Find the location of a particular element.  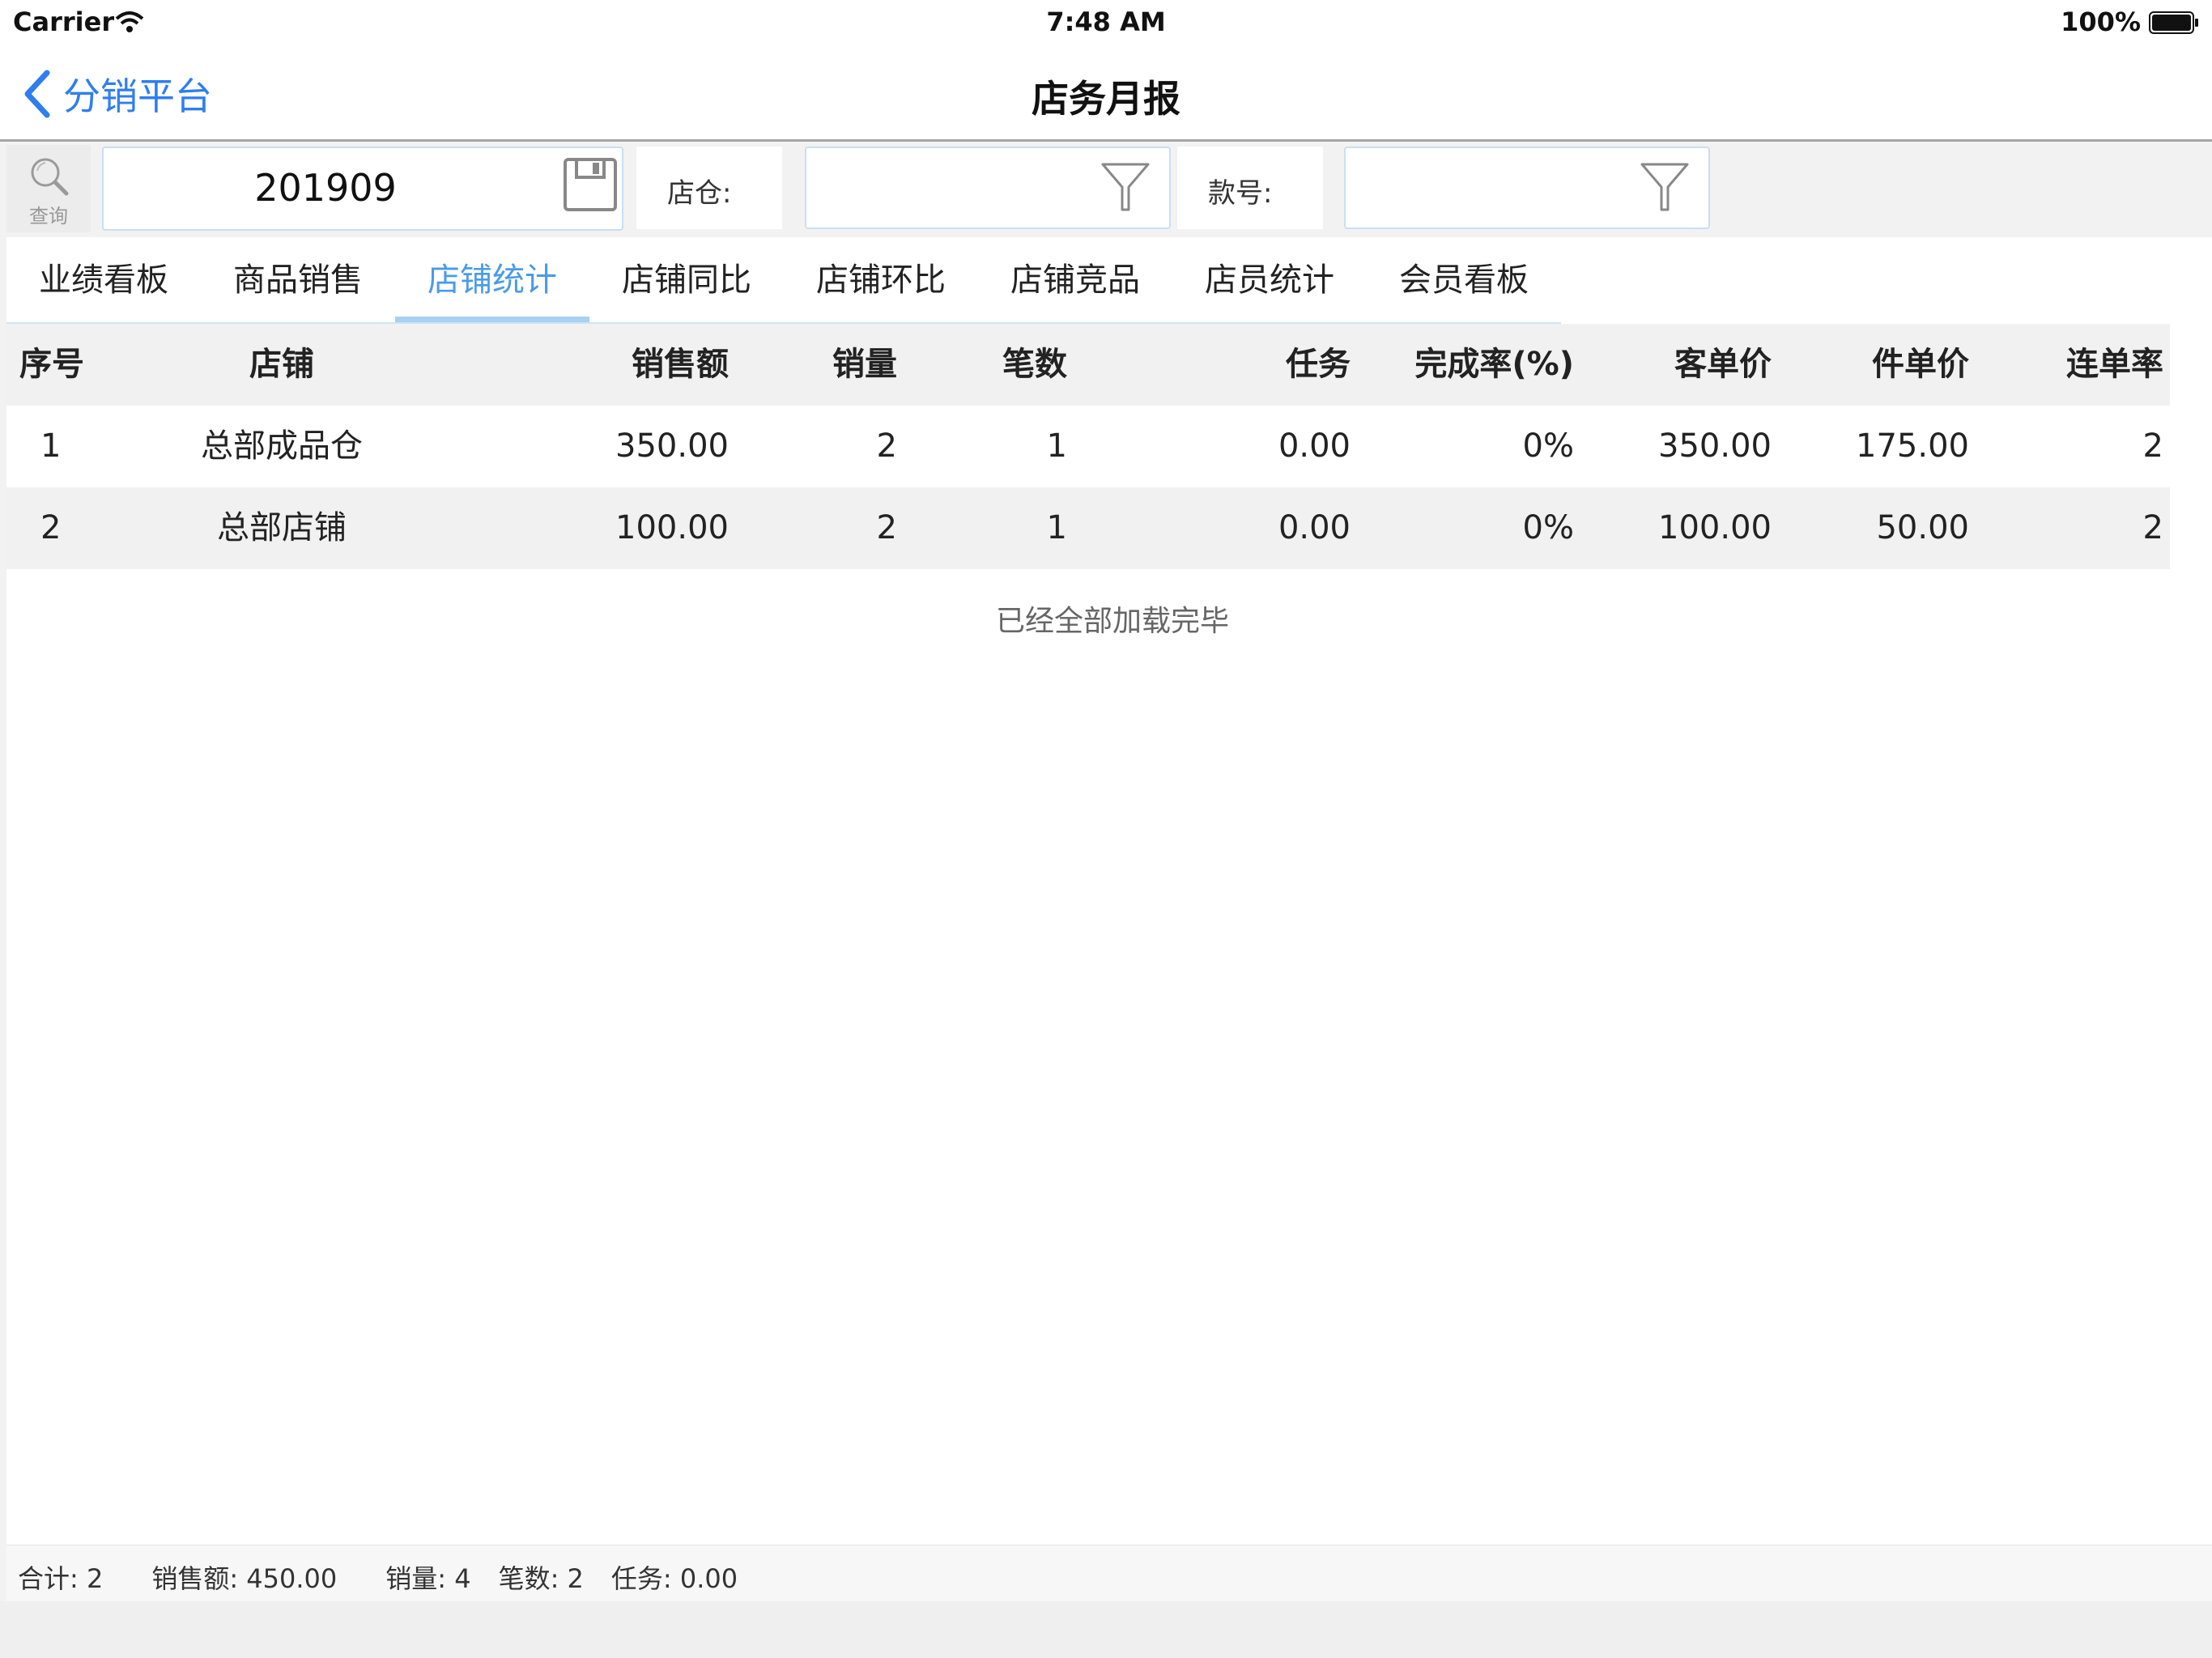

cell-store: 总部成品仓 is located at coordinates (282, 446).